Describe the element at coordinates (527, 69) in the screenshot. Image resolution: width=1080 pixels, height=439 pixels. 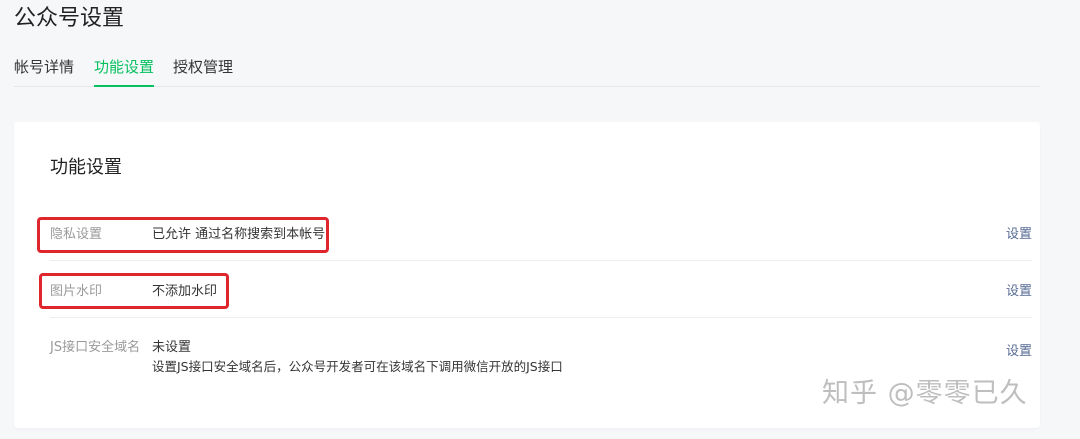
I see `tab-bar: 帐号详情 功能设置 授权管理` at that location.